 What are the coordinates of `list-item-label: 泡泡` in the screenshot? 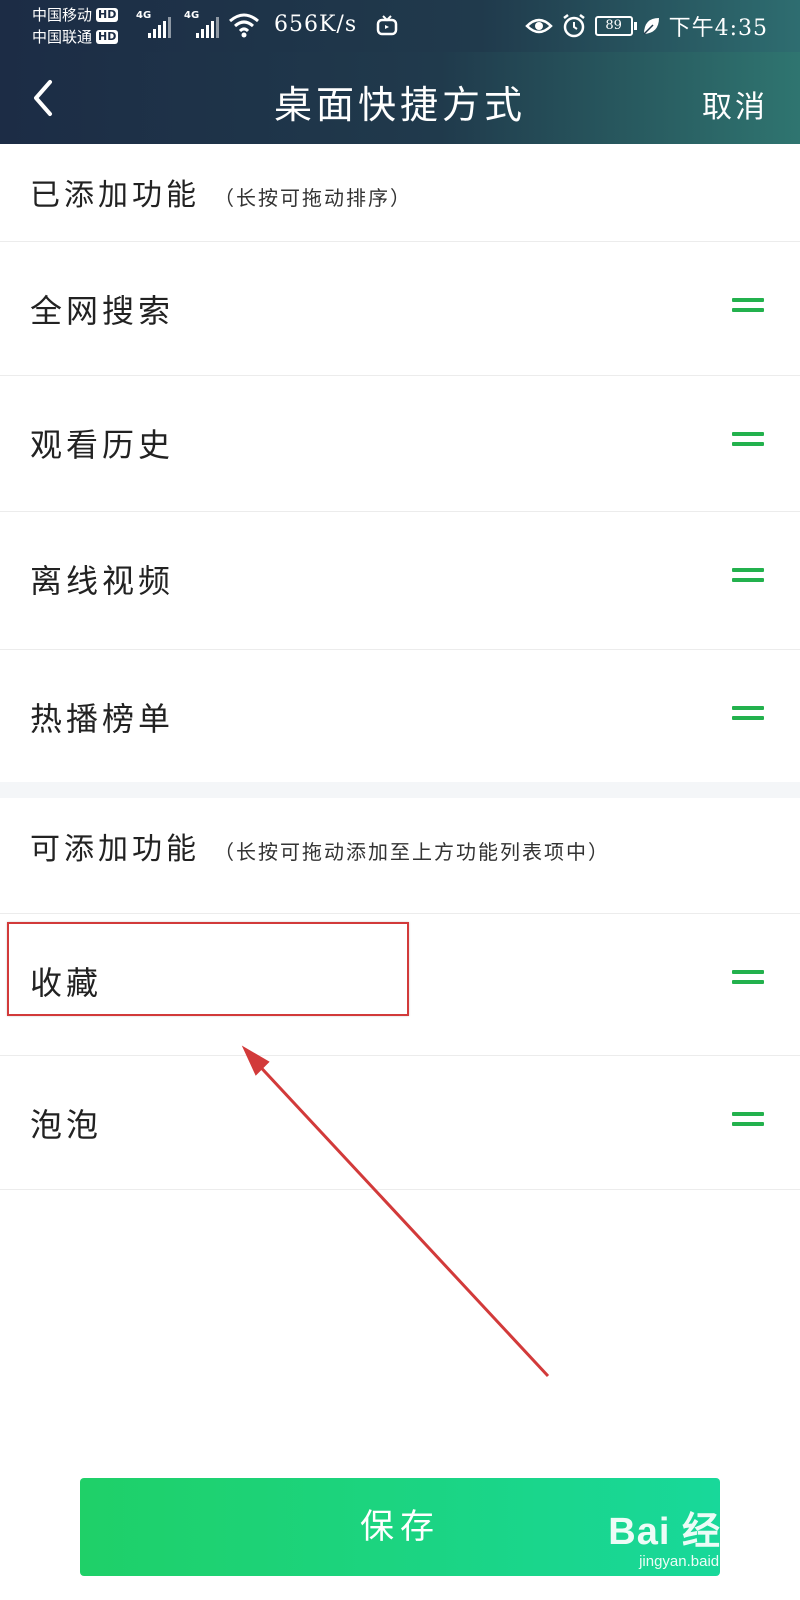 It's located at (66, 1125).